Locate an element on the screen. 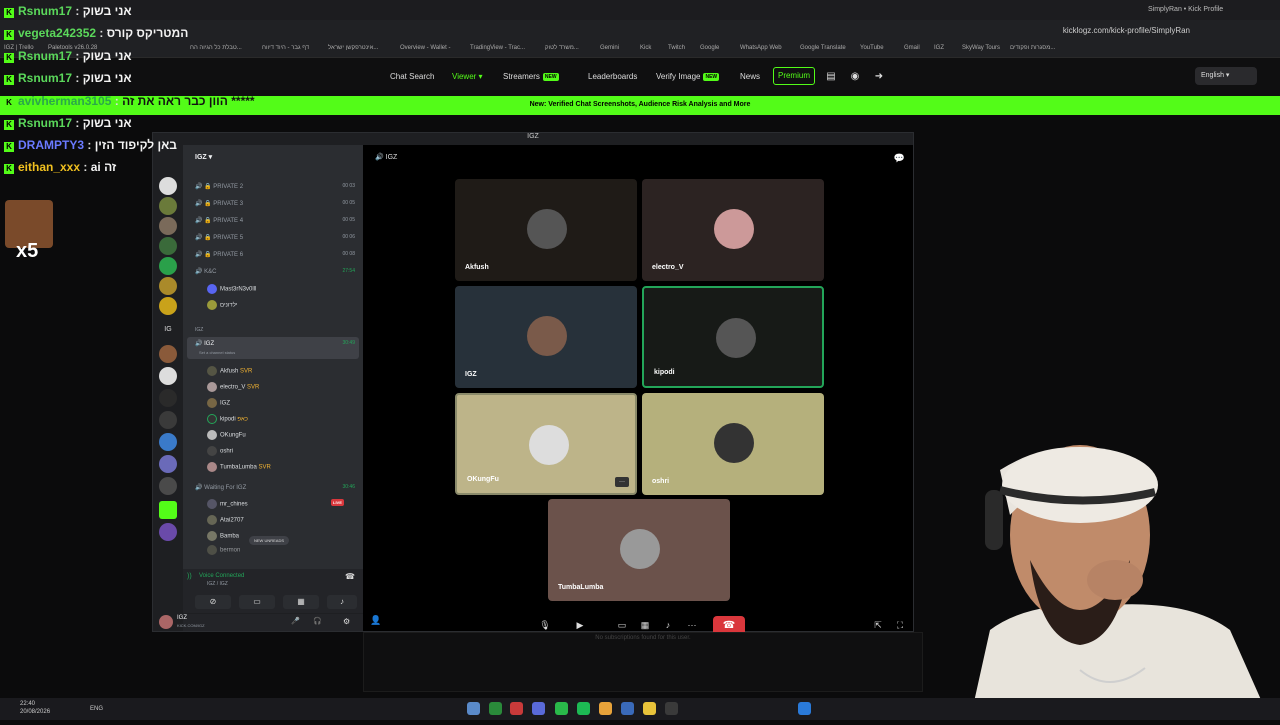 Image resolution: width=1280 pixels, height=725 pixels. disconnect-icon: ☎ is located at coordinates (350, 576).